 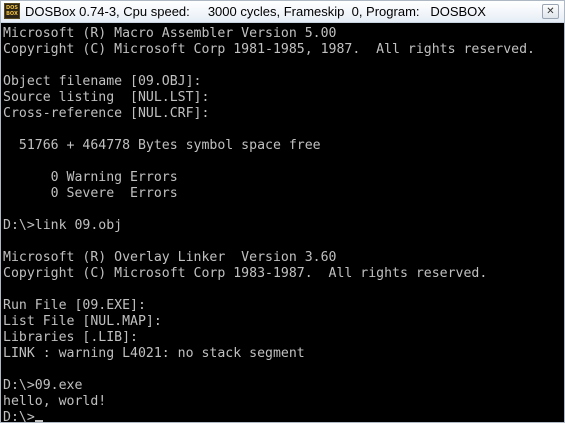 What do you see at coordinates (74, 305) in the screenshot?
I see `console-line: Run File [09.EXE]:` at bounding box center [74, 305].